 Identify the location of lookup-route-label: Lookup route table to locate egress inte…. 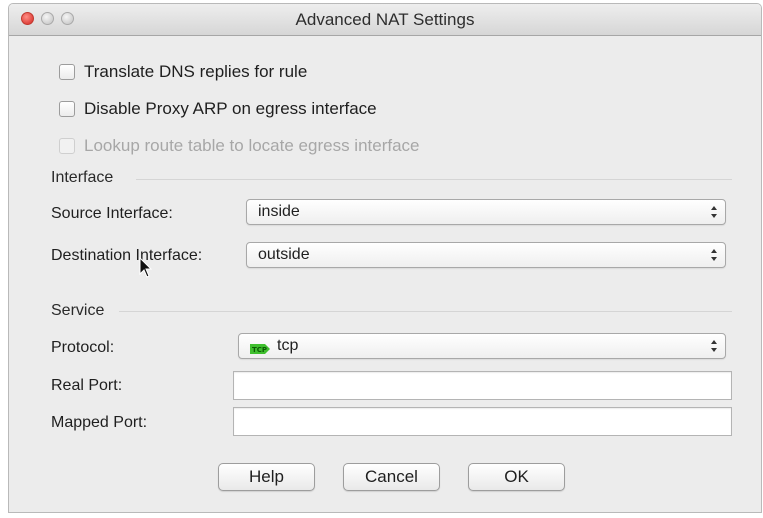
(252, 145).